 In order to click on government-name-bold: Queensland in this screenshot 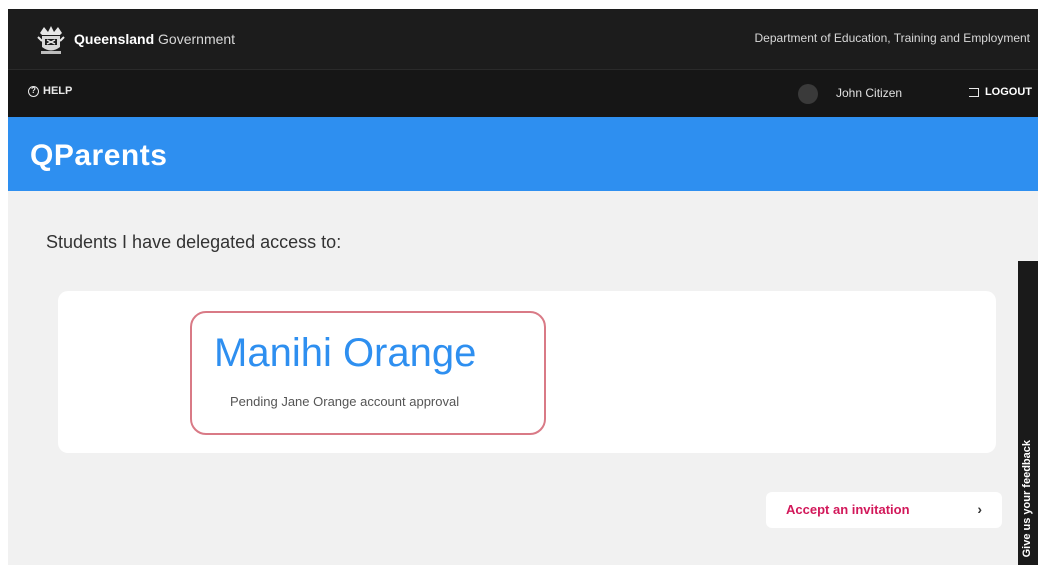, I will do `click(114, 39)`.